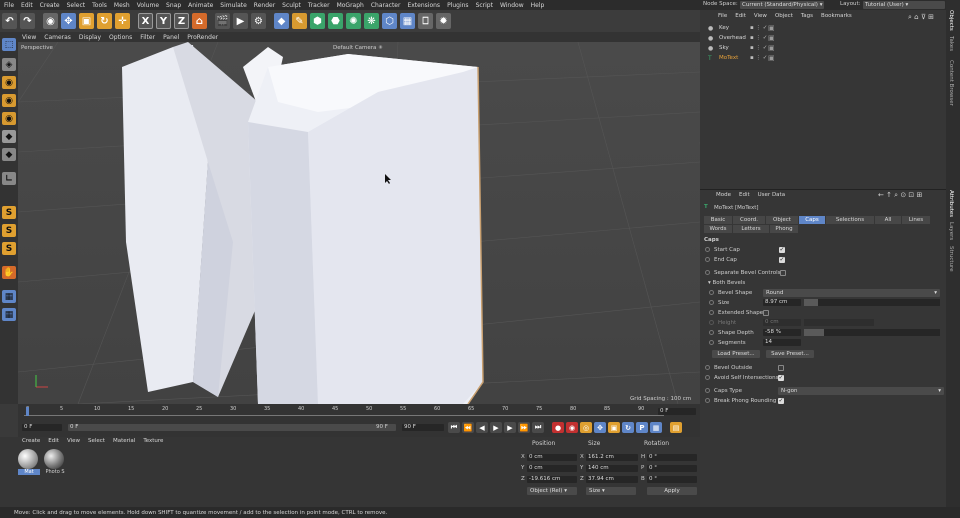 This screenshot has width=960, height=518. I want to click on object-menu-view: View, so click(760, 16).